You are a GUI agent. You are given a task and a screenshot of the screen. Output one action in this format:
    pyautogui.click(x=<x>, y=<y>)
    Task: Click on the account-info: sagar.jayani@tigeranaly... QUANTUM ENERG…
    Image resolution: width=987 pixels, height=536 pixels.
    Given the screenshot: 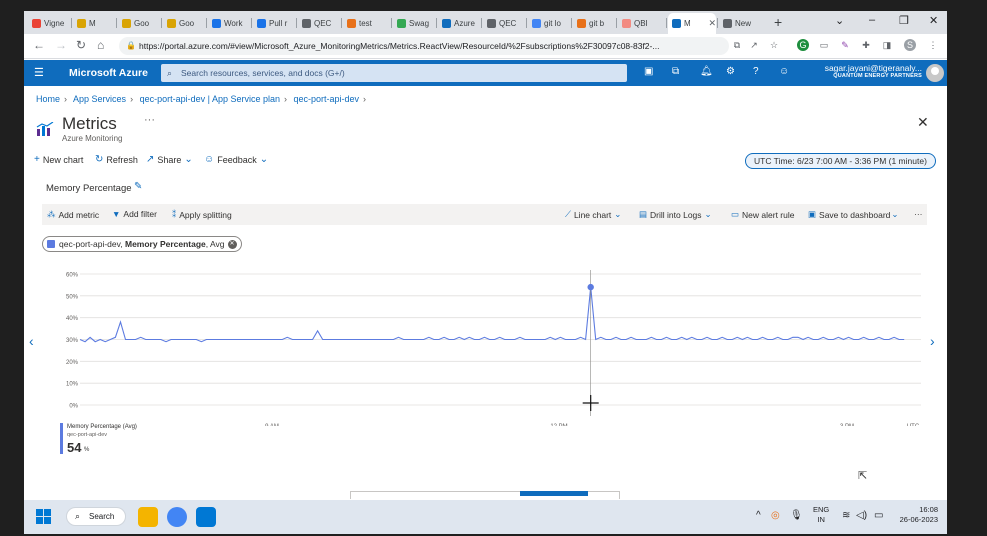 What is the action you would take?
    pyautogui.click(x=863, y=71)
    